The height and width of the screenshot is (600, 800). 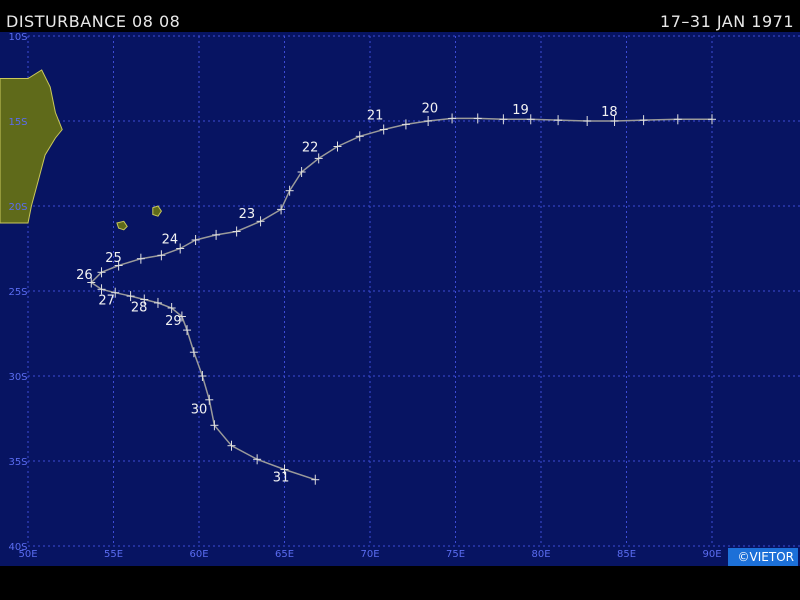 What do you see at coordinates (400, 583) in the screenshot?
I see `footer-bar` at bounding box center [400, 583].